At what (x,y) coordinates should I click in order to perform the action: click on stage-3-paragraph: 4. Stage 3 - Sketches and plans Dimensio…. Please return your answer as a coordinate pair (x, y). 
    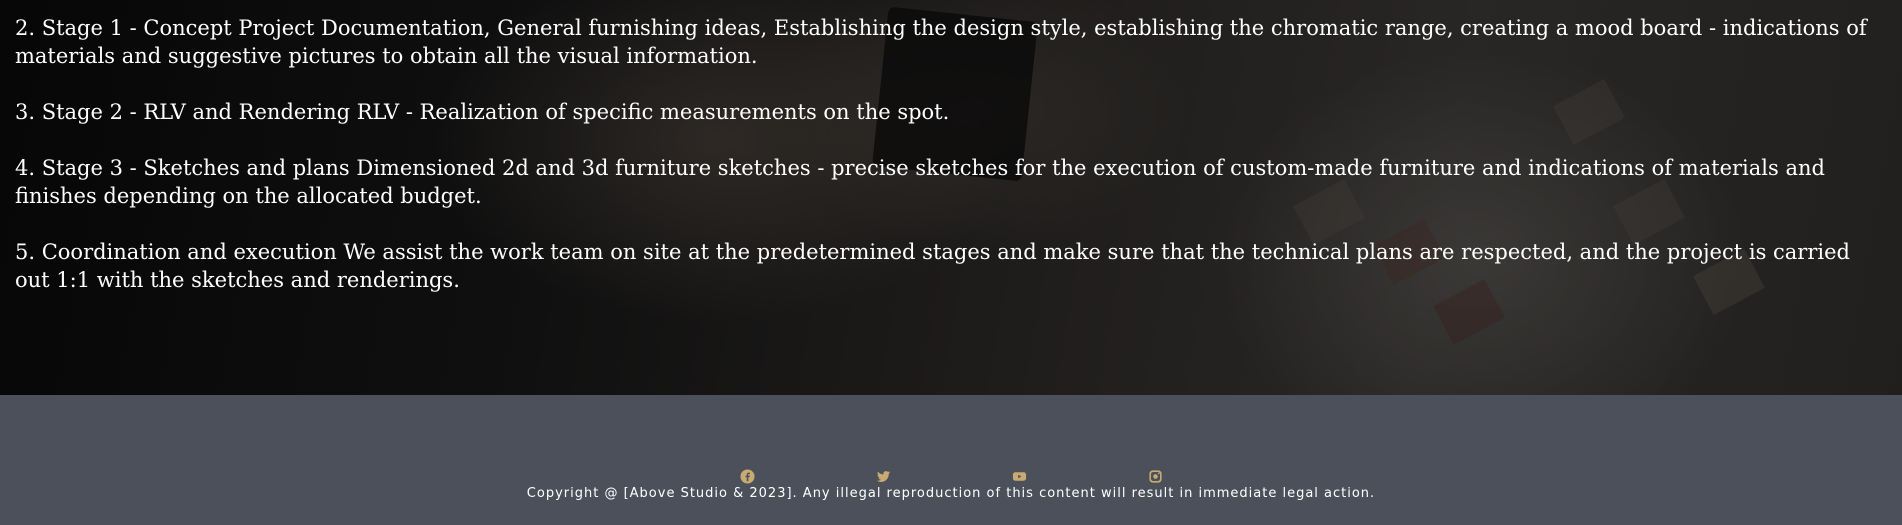
    Looking at the image, I should click on (920, 182).